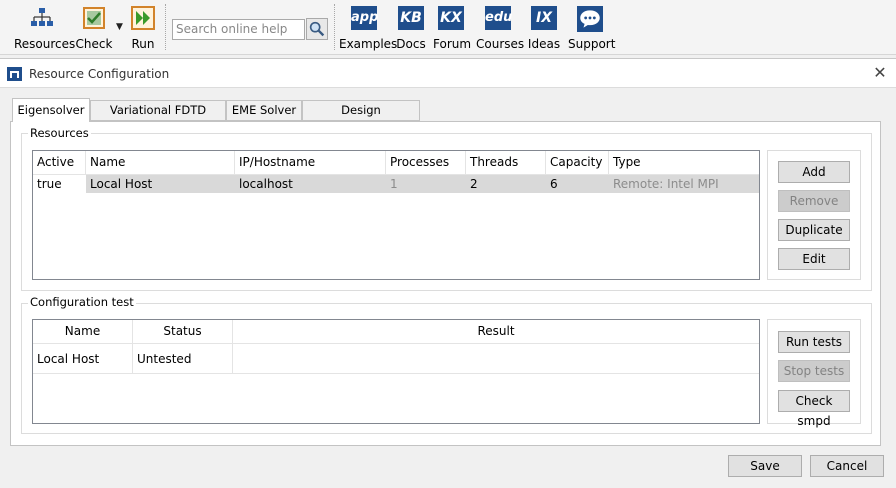  I want to click on dialog-title: Resource Configuration, so click(99, 74).